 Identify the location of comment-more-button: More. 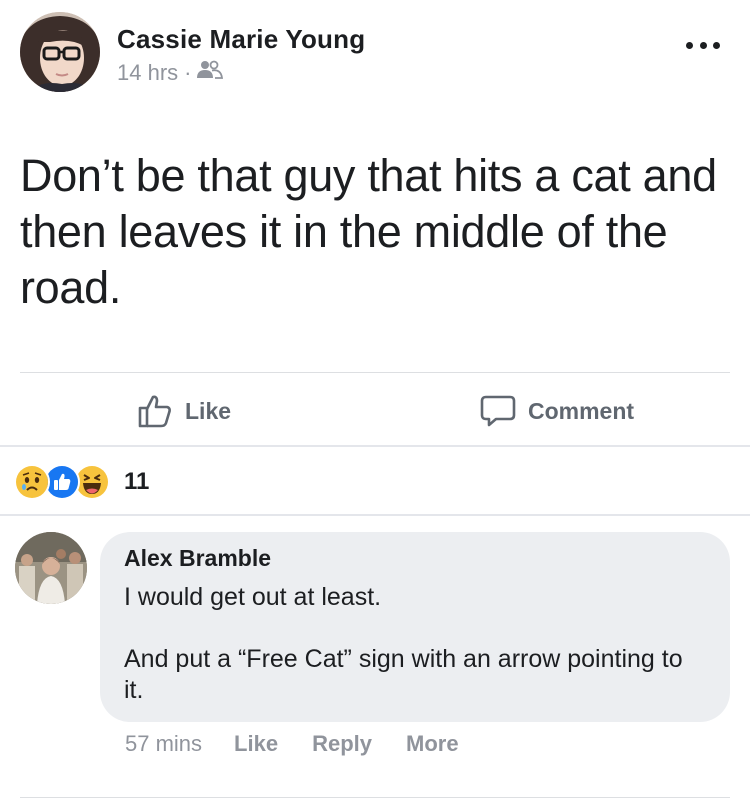
(432, 744).